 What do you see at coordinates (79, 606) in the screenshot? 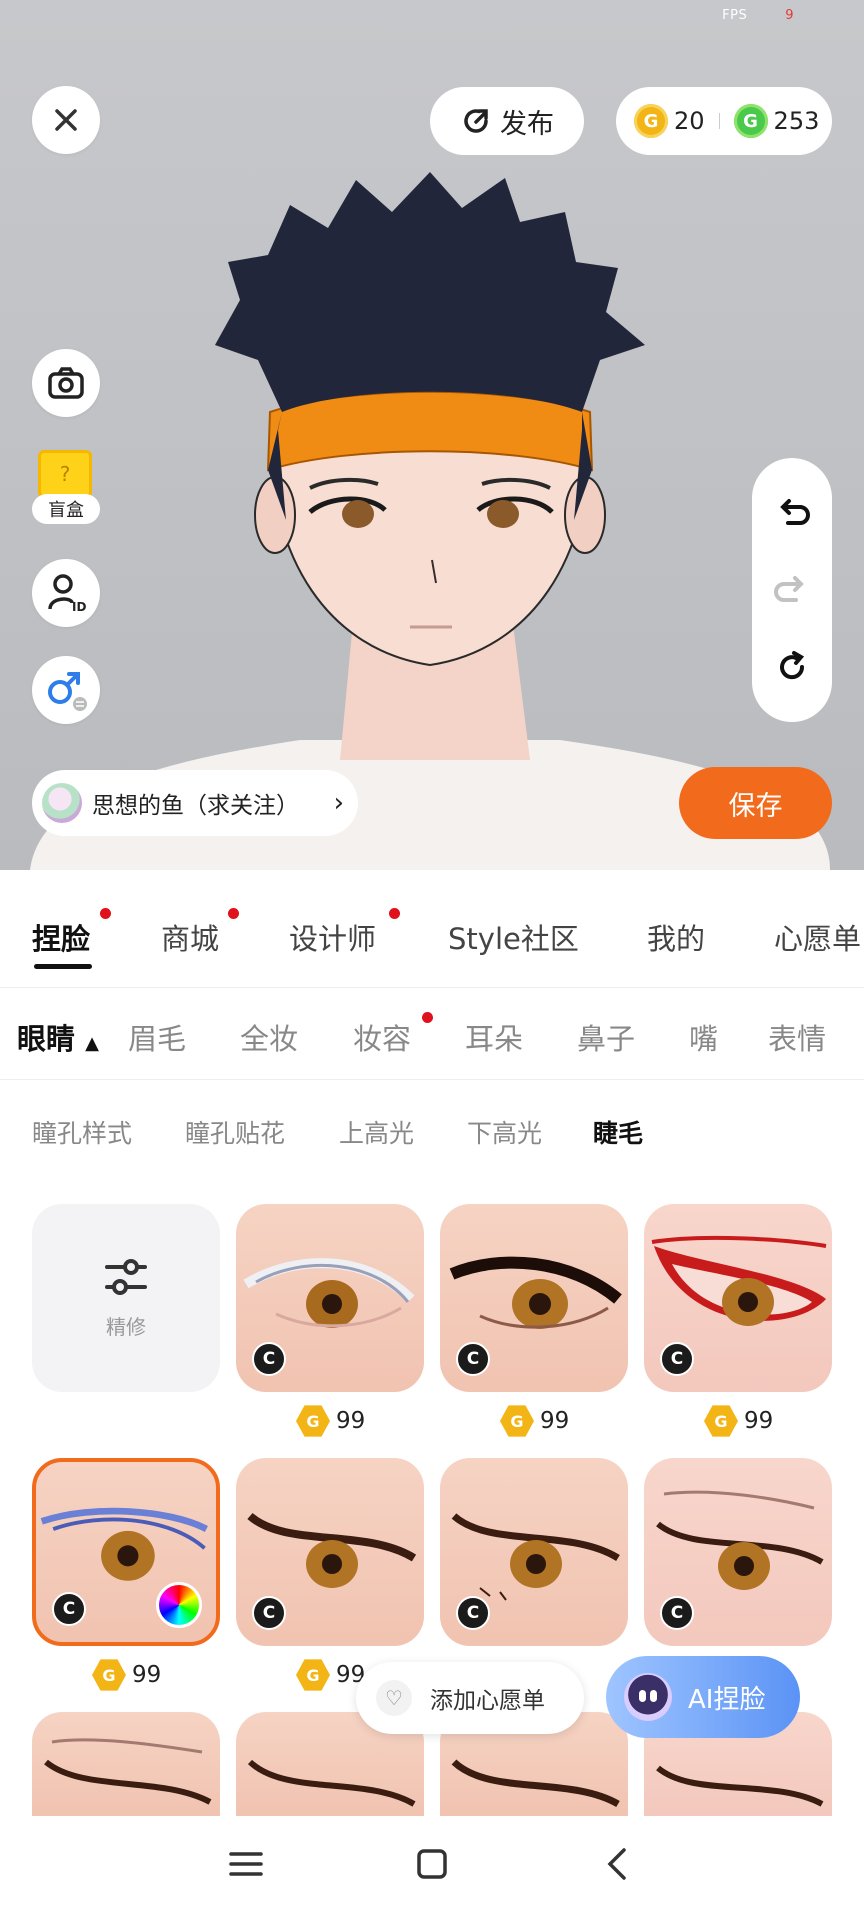
I see `svg-text: ID` at bounding box center [79, 606].